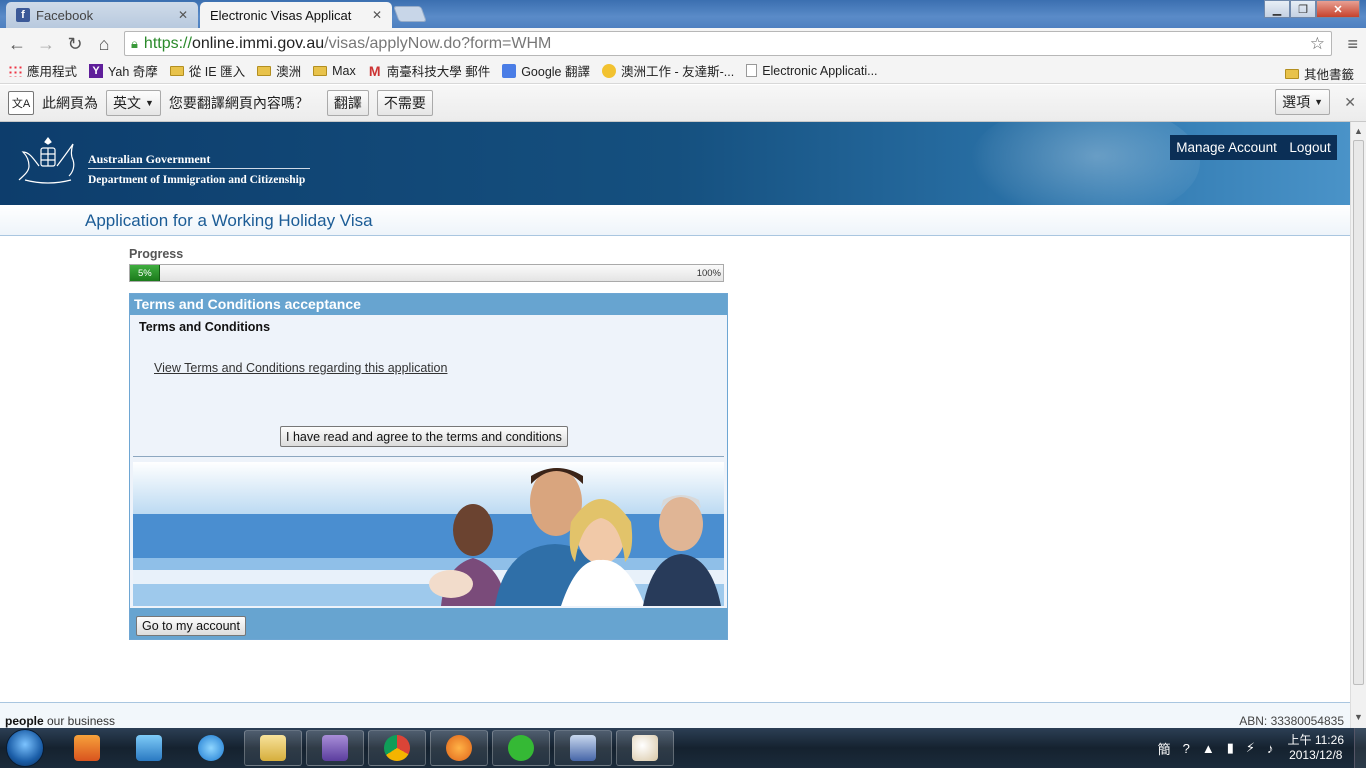 Image resolution: width=1366 pixels, height=768 pixels. I want to click on taskbar-office-icon, so click(87, 748).